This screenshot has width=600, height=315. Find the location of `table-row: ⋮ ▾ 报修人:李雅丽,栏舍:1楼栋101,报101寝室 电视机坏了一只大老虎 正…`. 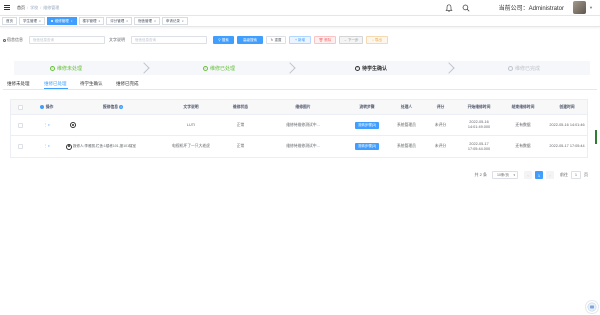

table-row: ⋮ ▾ 报修人:李雅丽,栏舍:1楼栋101,报101寝室 电视机坏了一只大老虎 正… is located at coordinates (299, 146).